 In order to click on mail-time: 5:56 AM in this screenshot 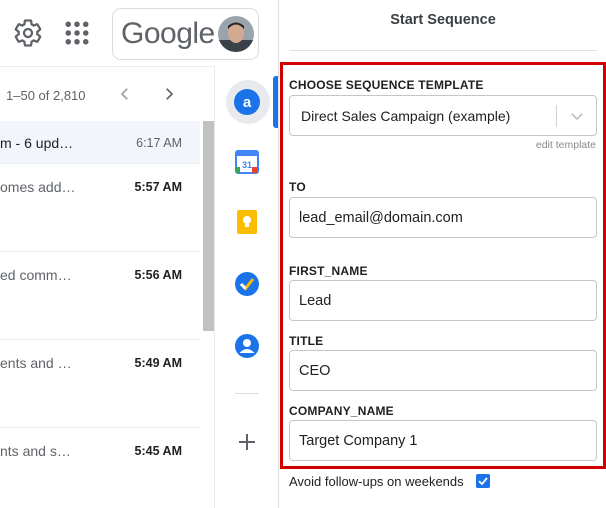, I will do `click(158, 275)`.